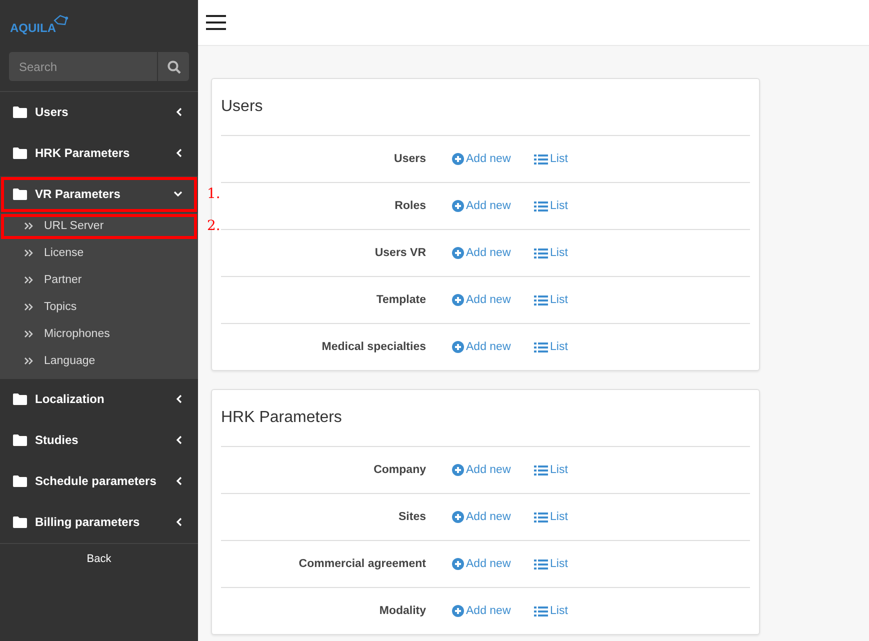 The image size is (869, 641). Describe the element at coordinates (99, 280) in the screenshot. I see `submenu-item: Partner` at that location.